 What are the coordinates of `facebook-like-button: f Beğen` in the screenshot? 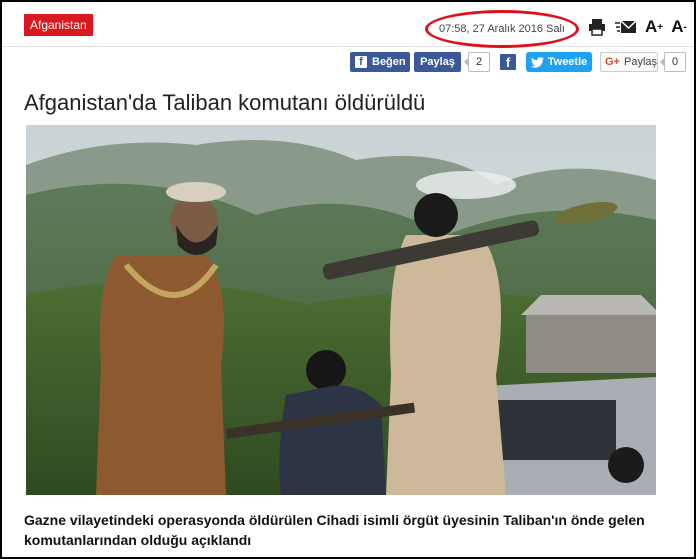 It's located at (380, 62).